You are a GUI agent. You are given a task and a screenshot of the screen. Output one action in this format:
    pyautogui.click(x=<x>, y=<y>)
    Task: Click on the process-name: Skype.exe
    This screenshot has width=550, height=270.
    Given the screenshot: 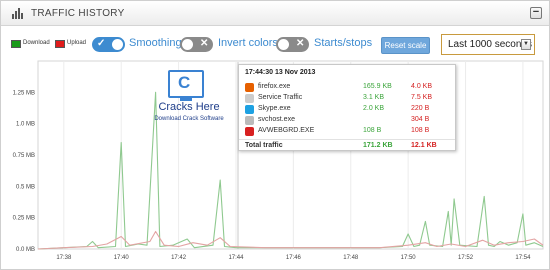 What is the action you would take?
    pyautogui.click(x=274, y=108)
    